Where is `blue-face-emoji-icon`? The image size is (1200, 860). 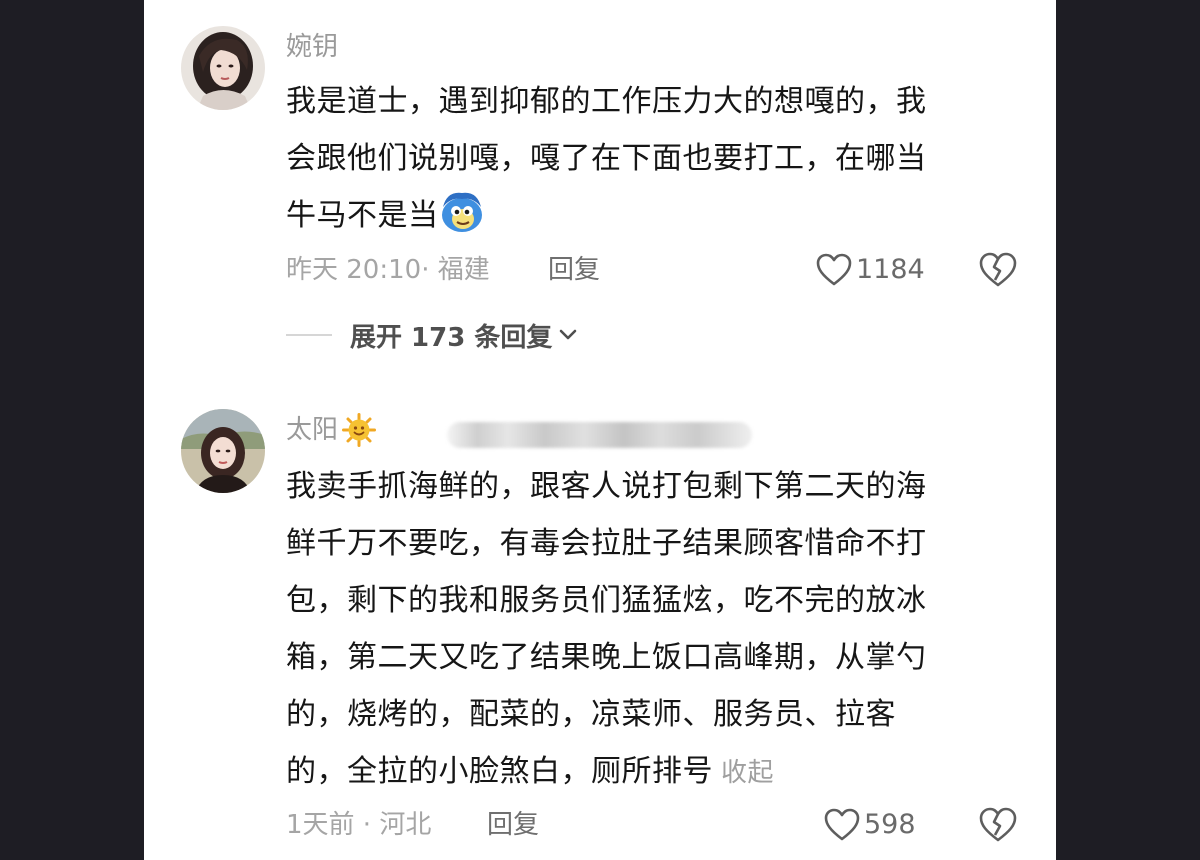
blue-face-emoji-icon is located at coordinates (462, 220).